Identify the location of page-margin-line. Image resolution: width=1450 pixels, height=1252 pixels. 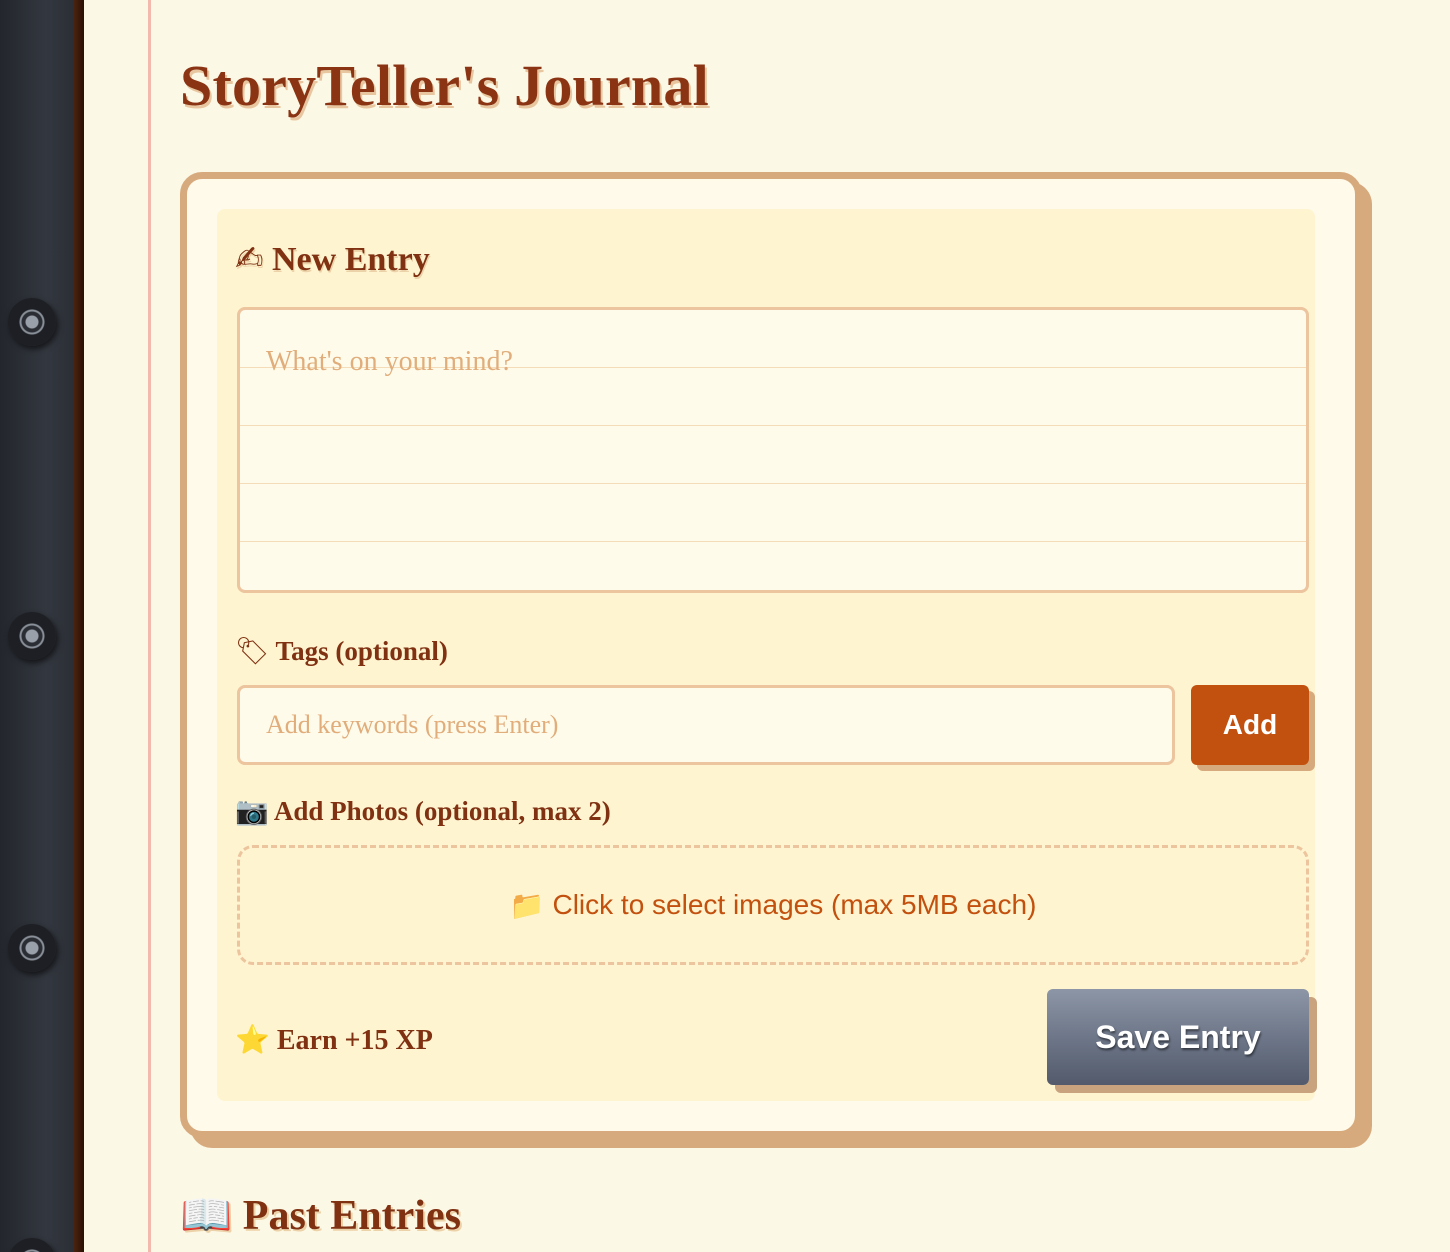
(149, 626).